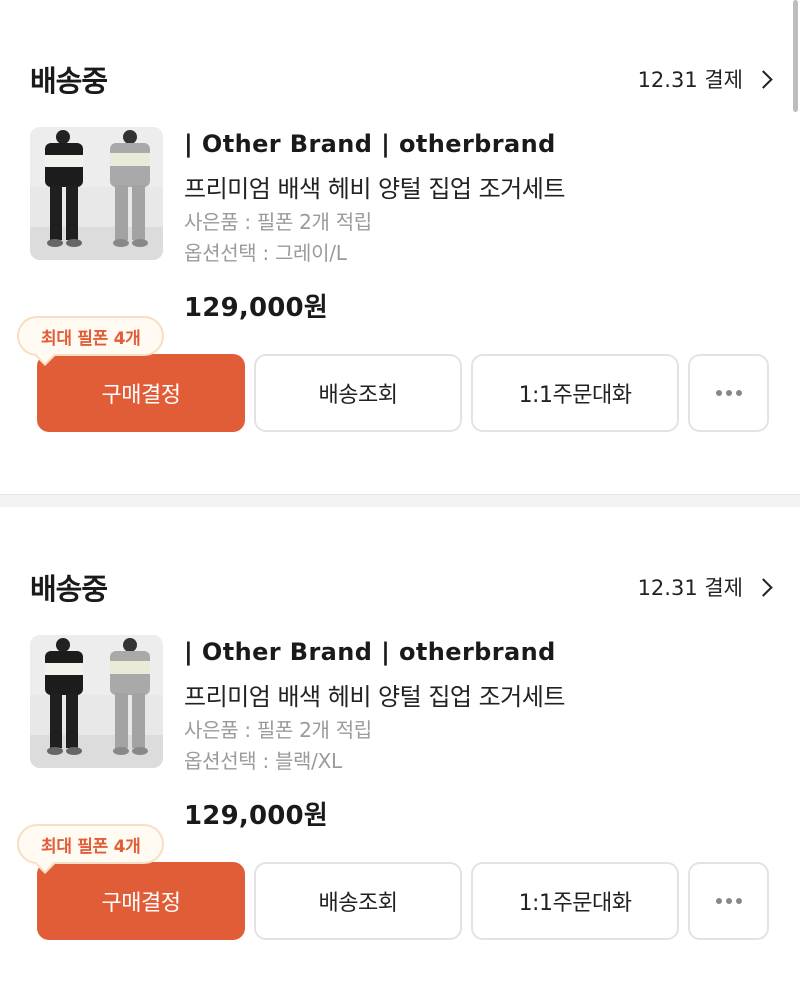  I want to click on option-info: 옵션선택 : 그레이/L, so click(265, 253).